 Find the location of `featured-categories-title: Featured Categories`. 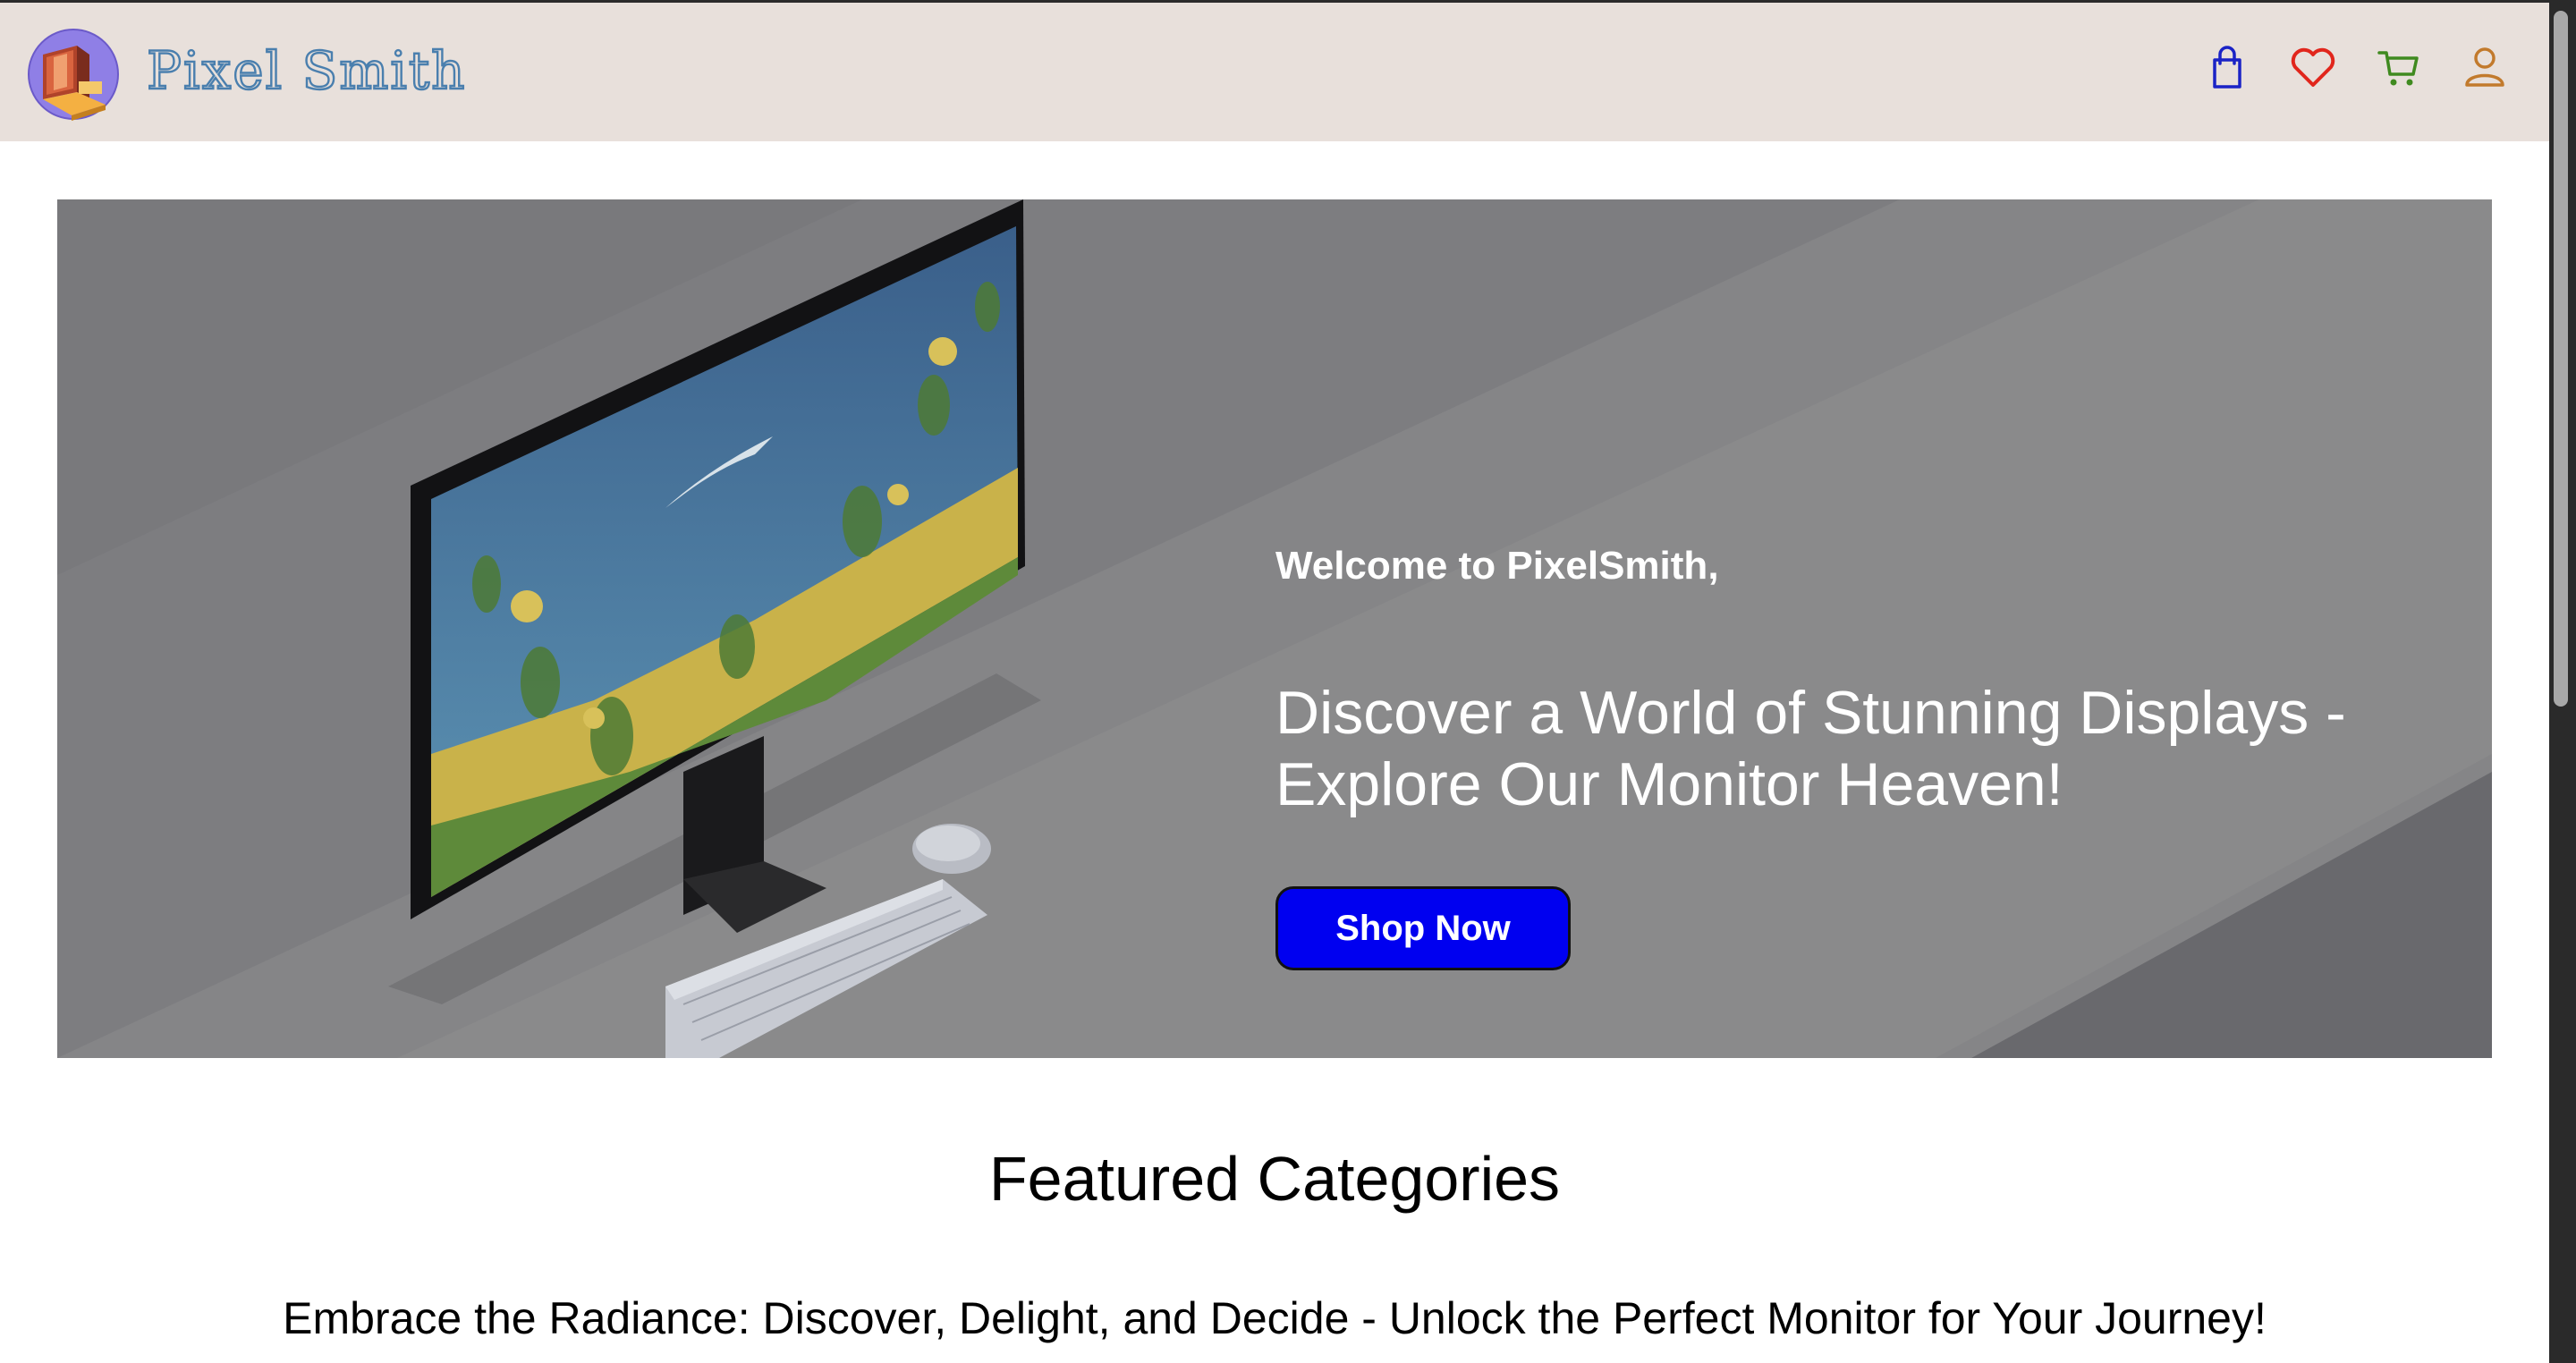

featured-categories-title: Featured Categories is located at coordinates (1274, 1179).